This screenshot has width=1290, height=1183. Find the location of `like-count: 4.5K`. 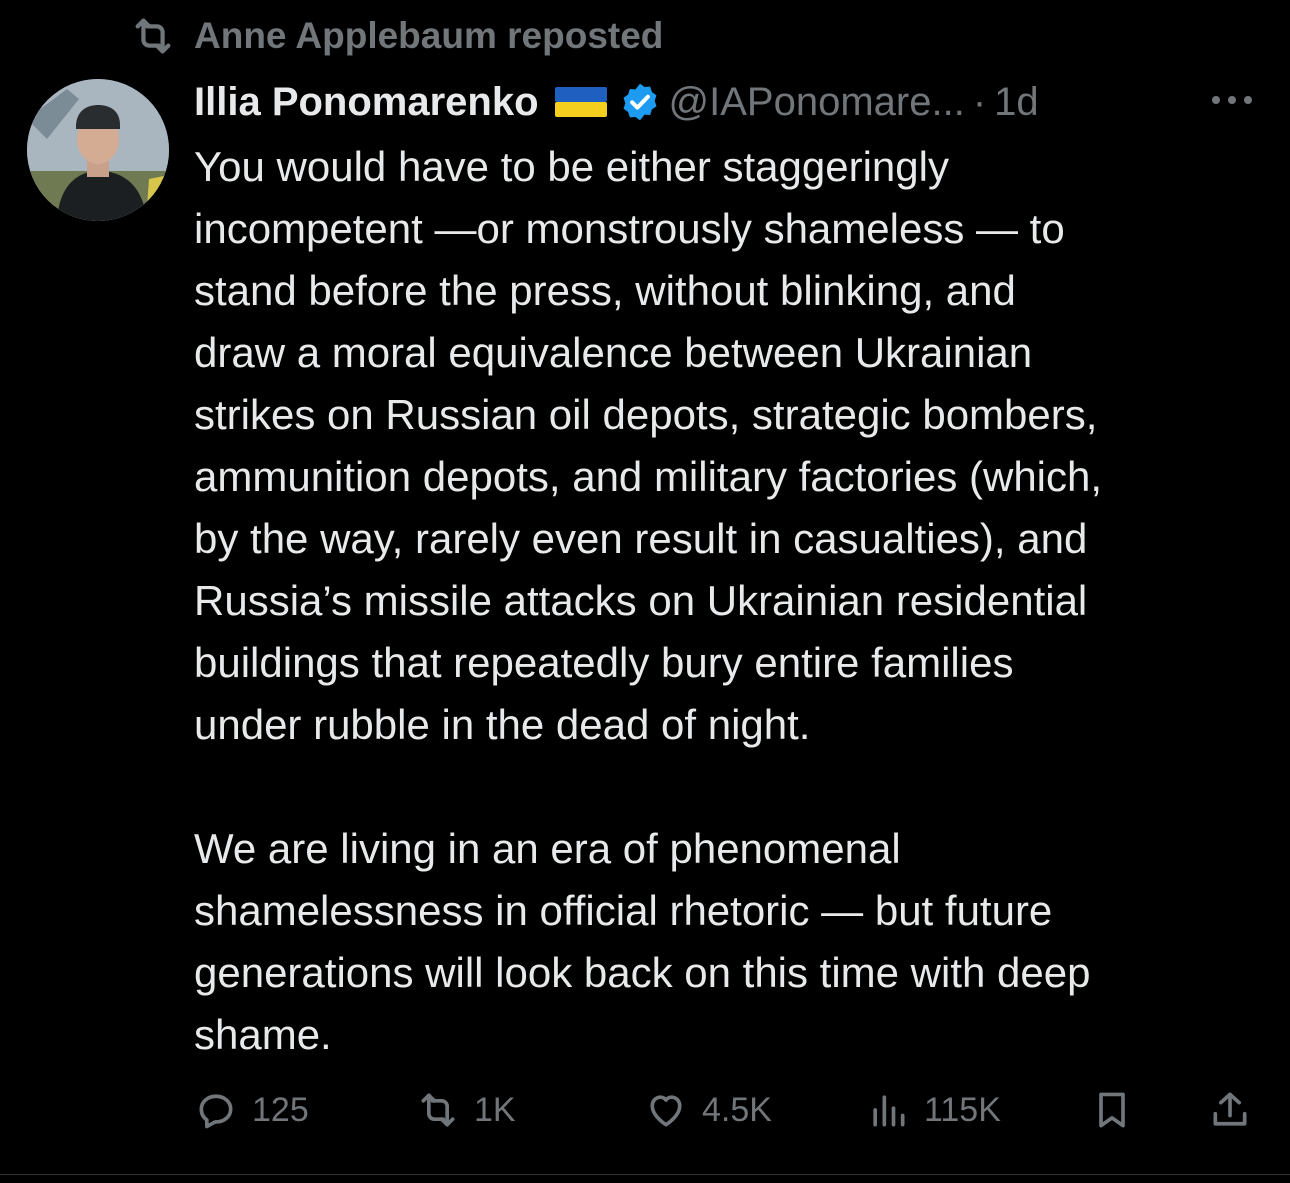

like-count: 4.5K is located at coordinates (737, 1109).